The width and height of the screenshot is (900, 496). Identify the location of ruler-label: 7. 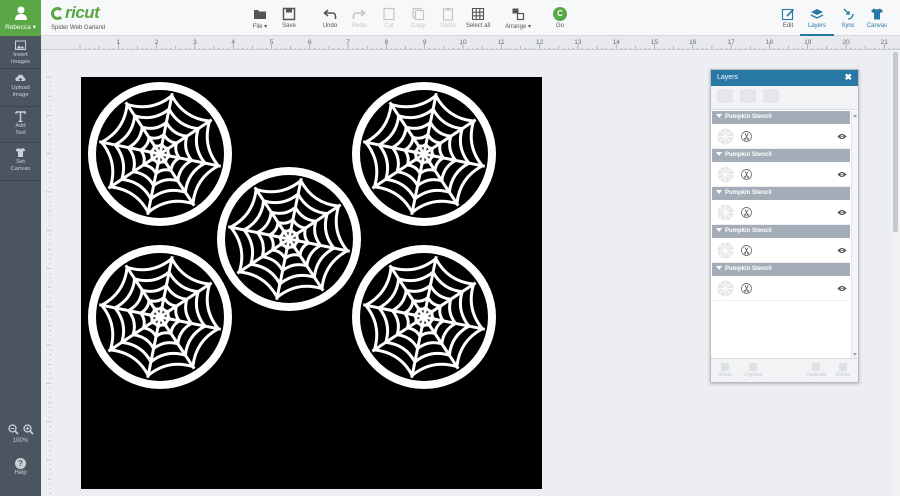
(348, 42).